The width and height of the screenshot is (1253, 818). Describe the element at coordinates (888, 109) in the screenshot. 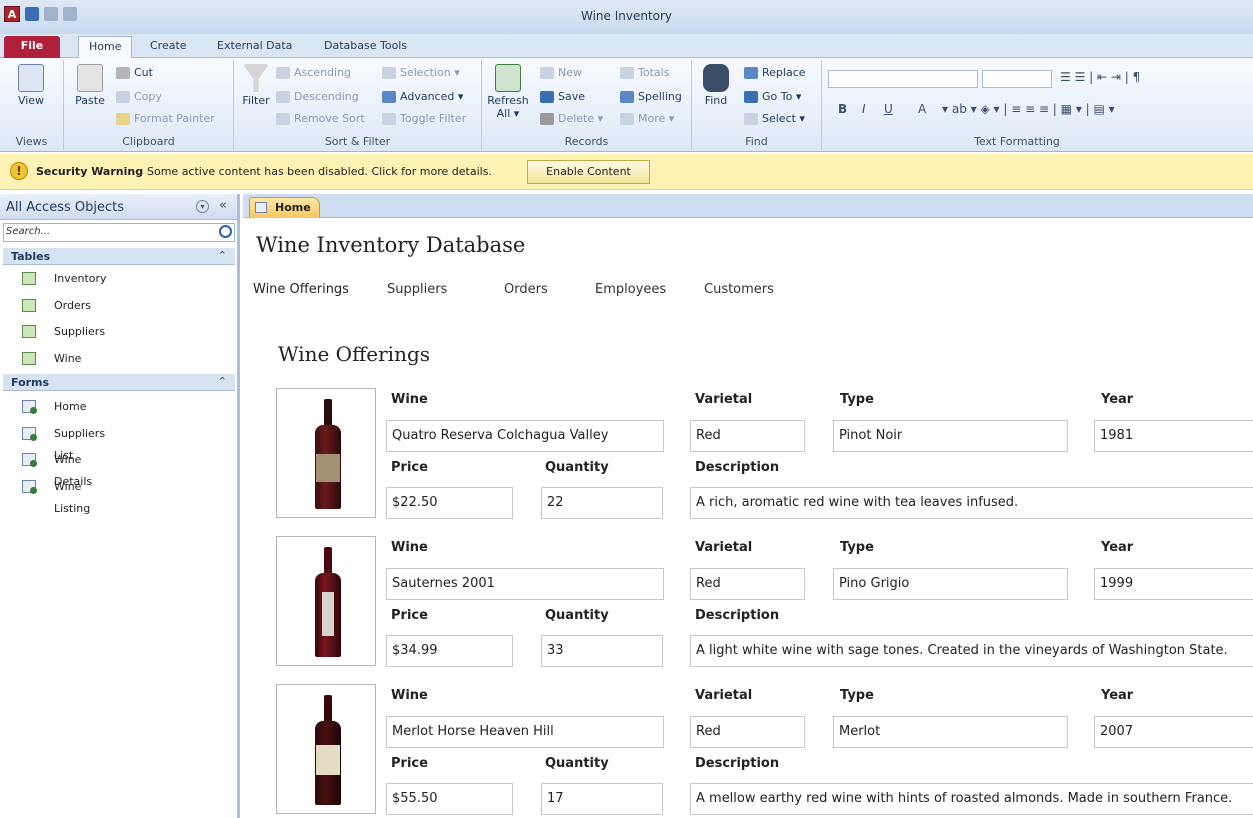

I see `underline-button: U` at that location.